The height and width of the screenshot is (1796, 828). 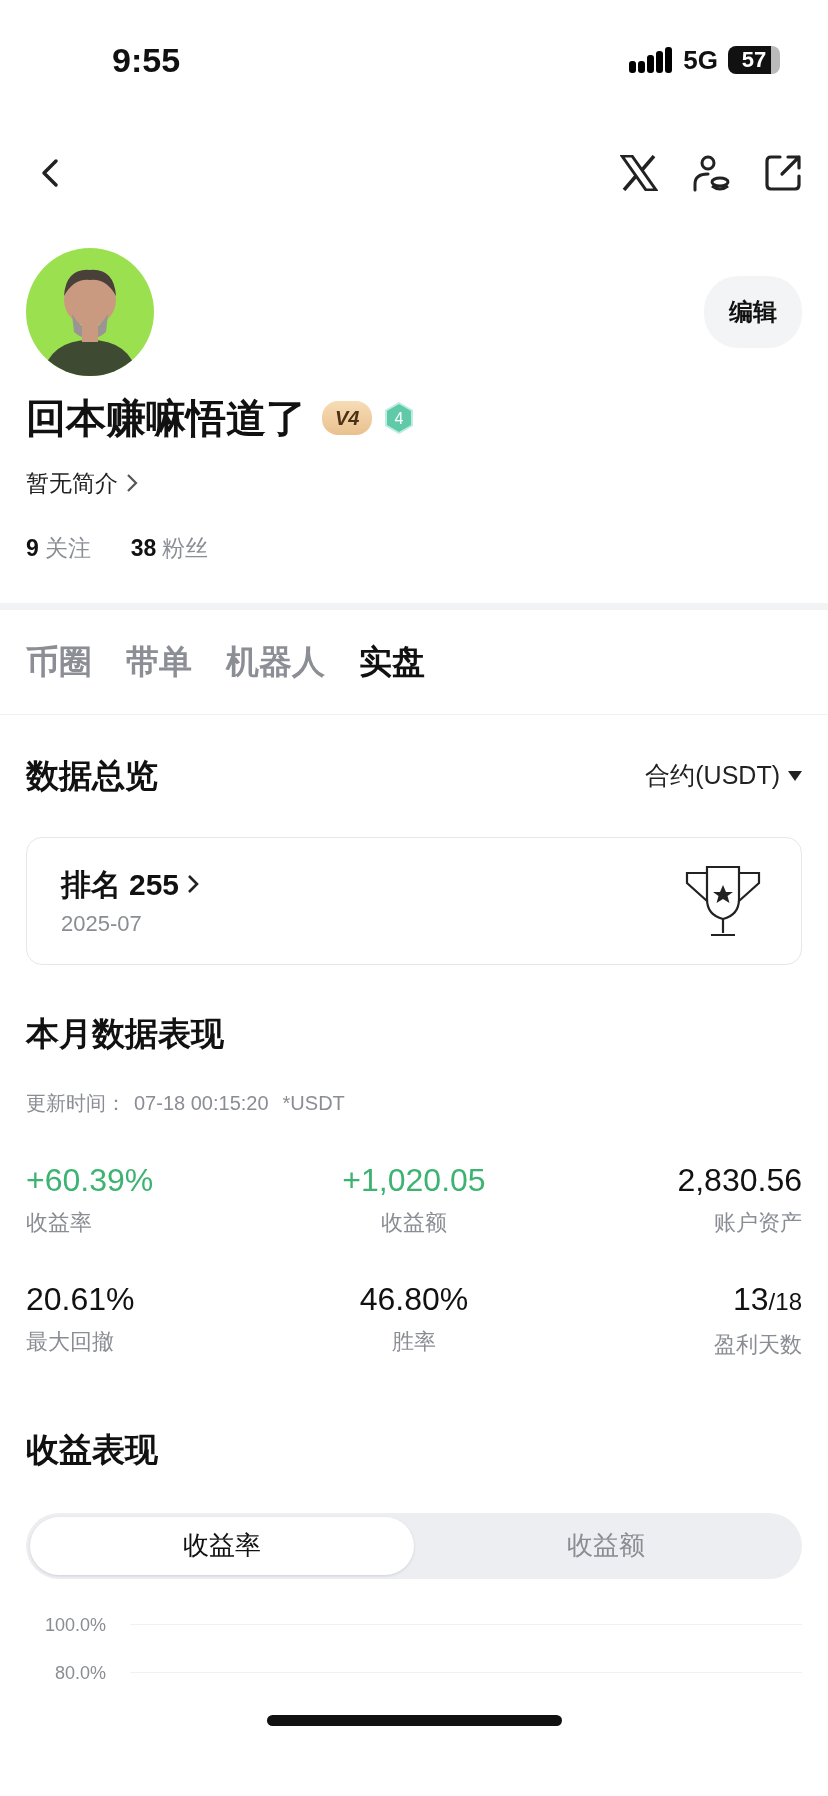 I want to click on battery-level: 57, so click(x=754, y=60).